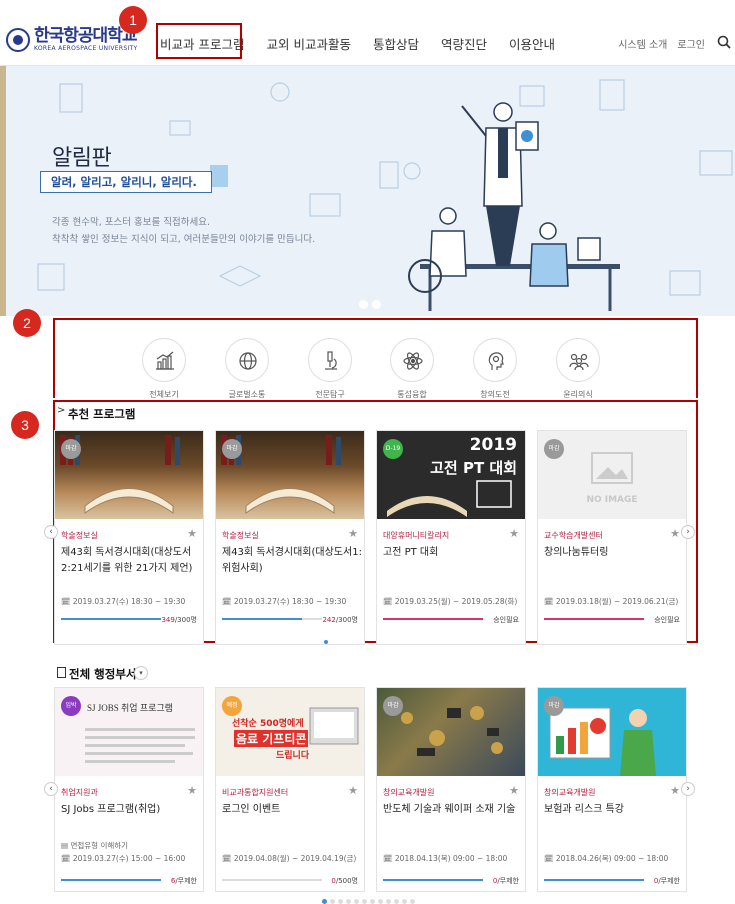 The height and width of the screenshot is (904, 735). Describe the element at coordinates (691, 43) in the screenshot. I see `login-link: 로그인` at that location.